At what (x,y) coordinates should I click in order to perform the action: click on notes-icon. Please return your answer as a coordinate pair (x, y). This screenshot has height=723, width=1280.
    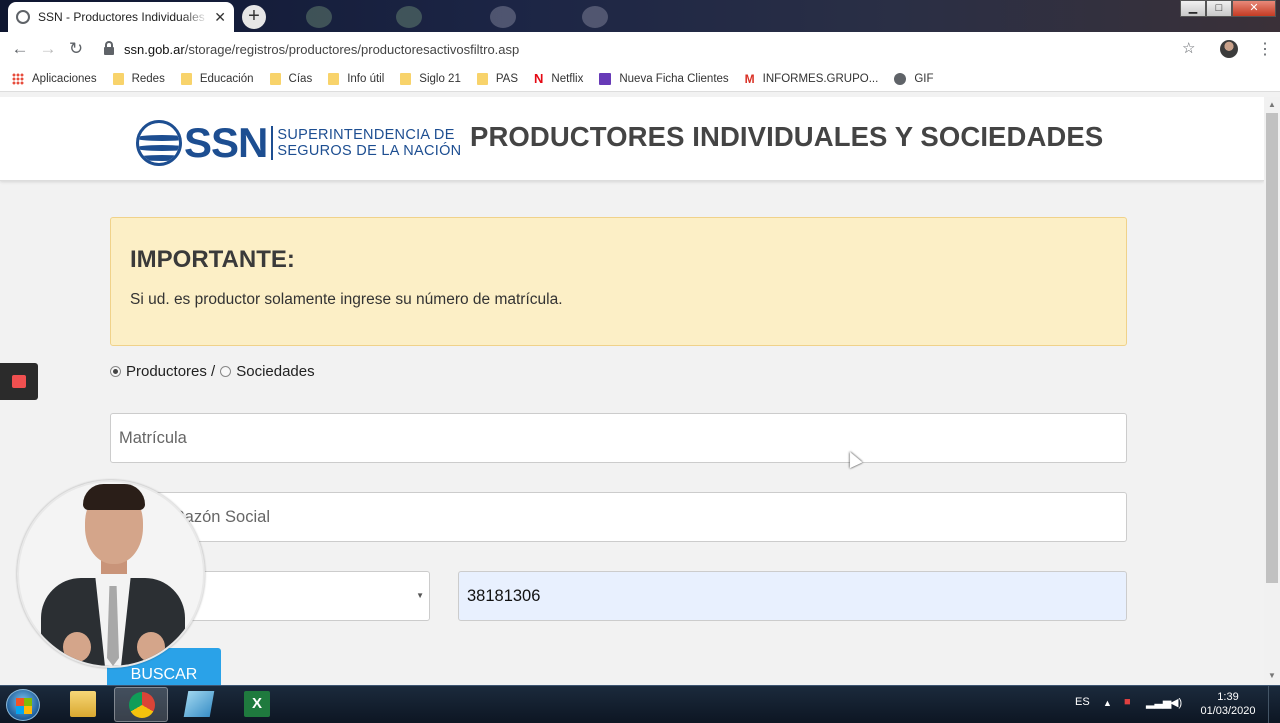
    Looking at the image, I should click on (199, 704).